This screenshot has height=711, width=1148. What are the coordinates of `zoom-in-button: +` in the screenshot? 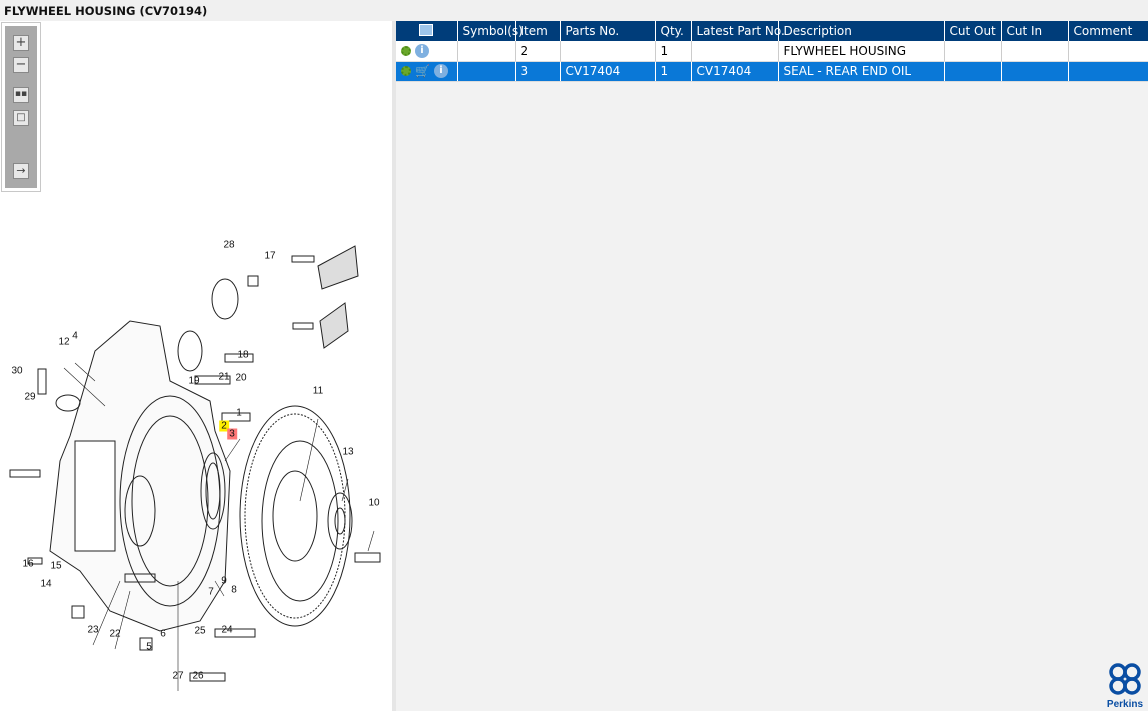 It's located at (21, 43).